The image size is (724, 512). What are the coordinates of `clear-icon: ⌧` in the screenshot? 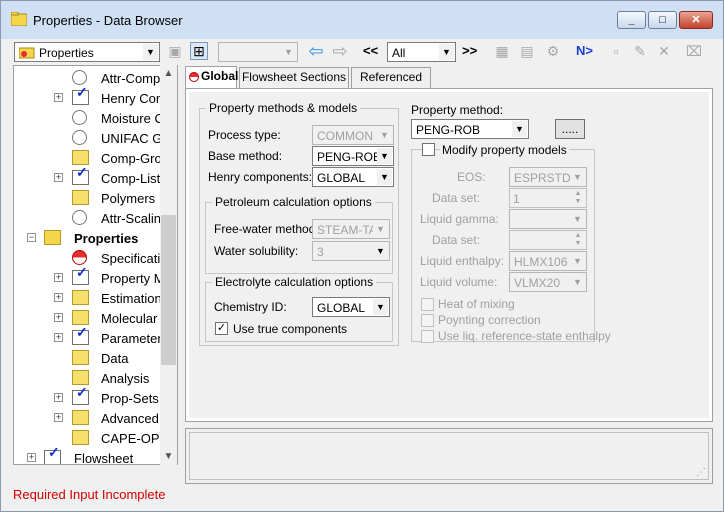 It's located at (694, 51).